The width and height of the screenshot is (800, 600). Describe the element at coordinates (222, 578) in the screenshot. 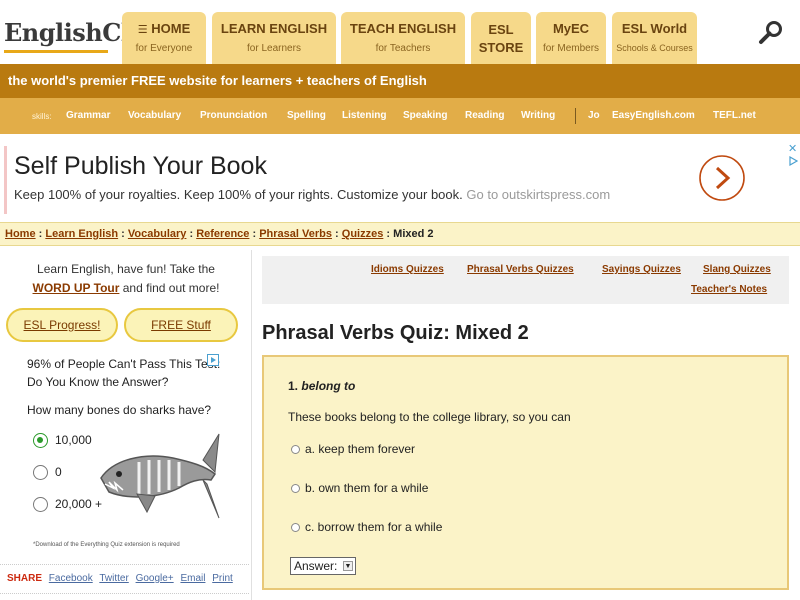

I see `share-print-link: Print` at that location.